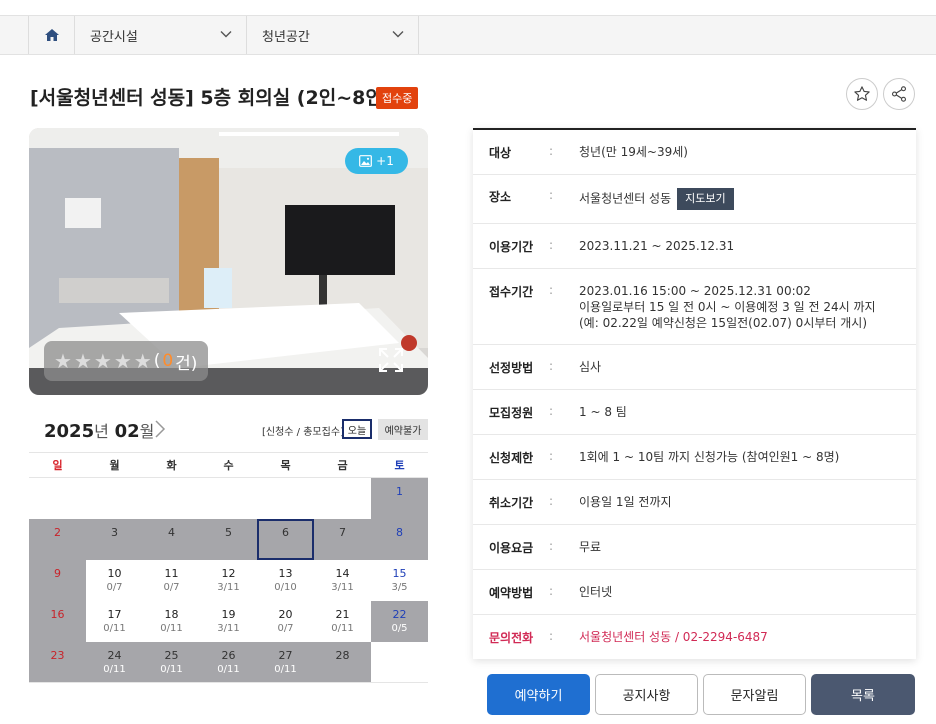 This screenshot has height=724, width=936. I want to click on calendar-day: 14 3/11, so click(342, 580).